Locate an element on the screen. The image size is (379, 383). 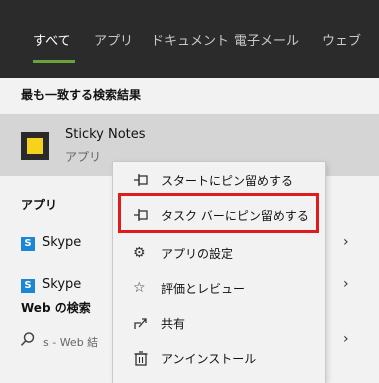
apps-section-header: アプリ is located at coordinates (39, 205).